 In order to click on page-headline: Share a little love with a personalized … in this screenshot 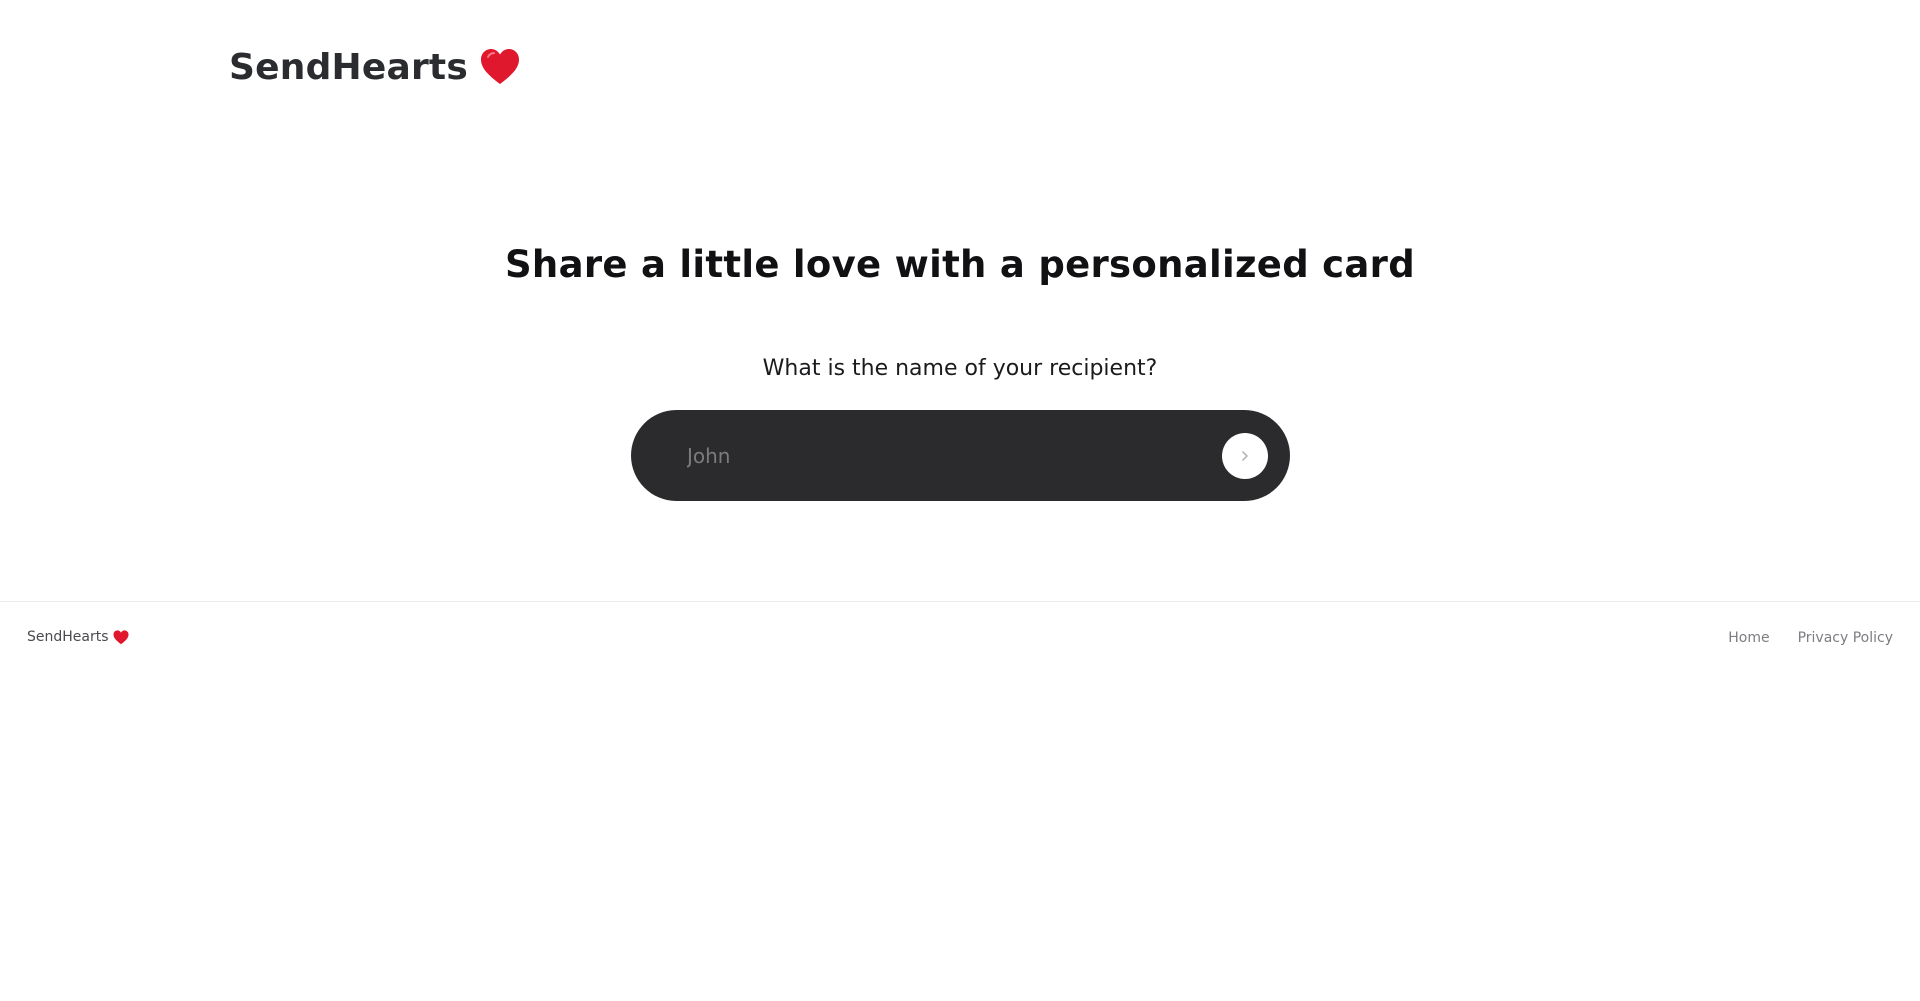, I will do `click(960, 264)`.